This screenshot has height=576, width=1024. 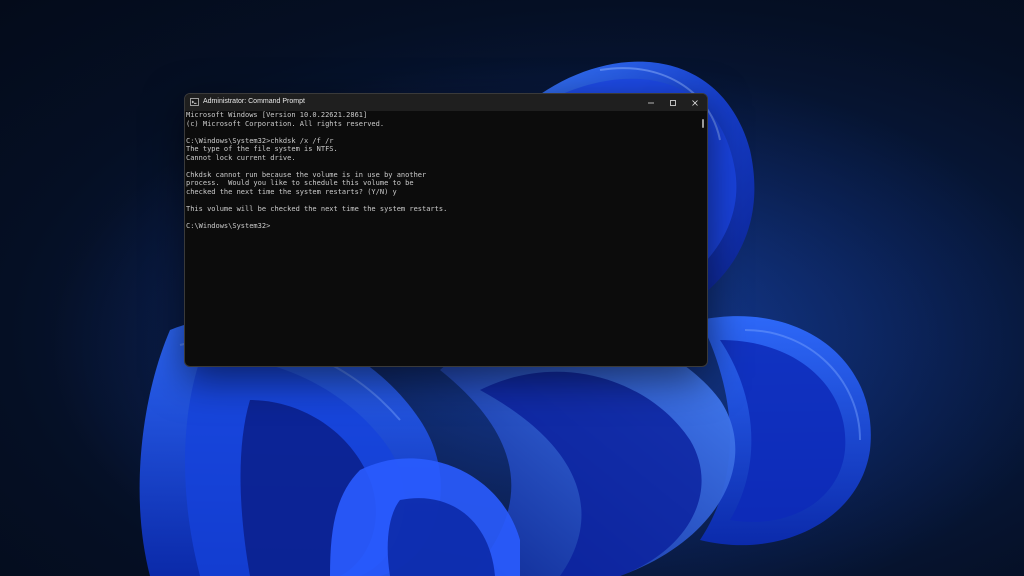 I want to click on close-icon, so click(x=695, y=102).